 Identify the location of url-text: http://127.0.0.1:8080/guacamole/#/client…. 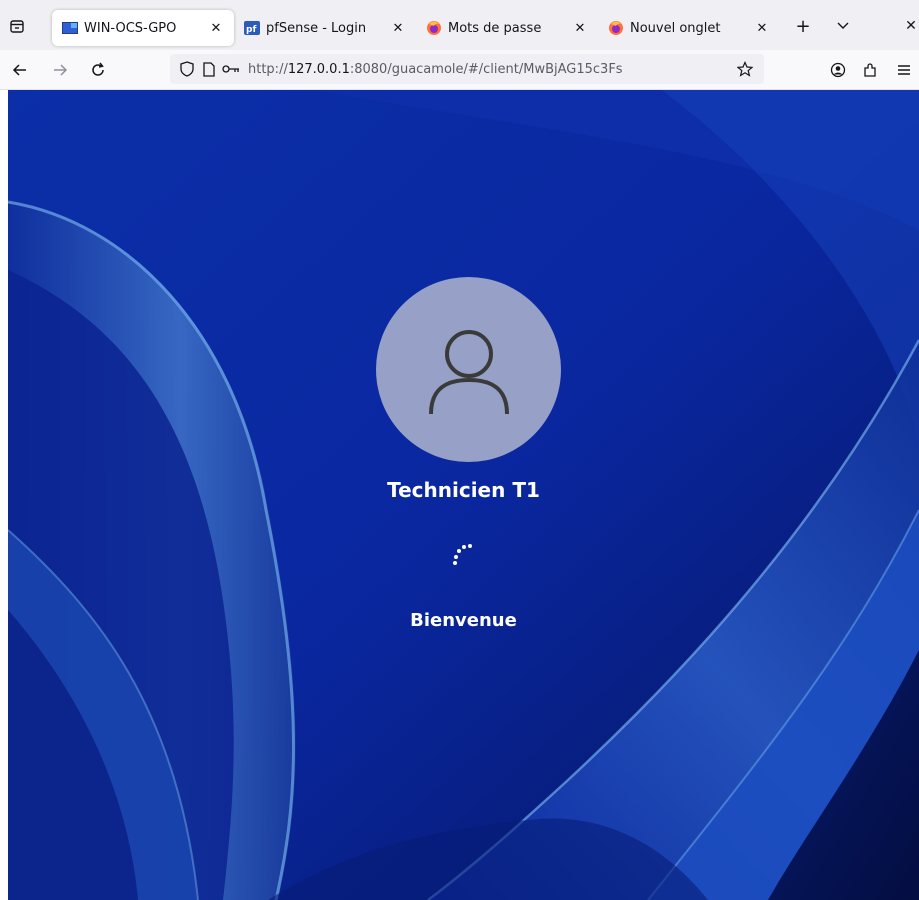
(435, 69).